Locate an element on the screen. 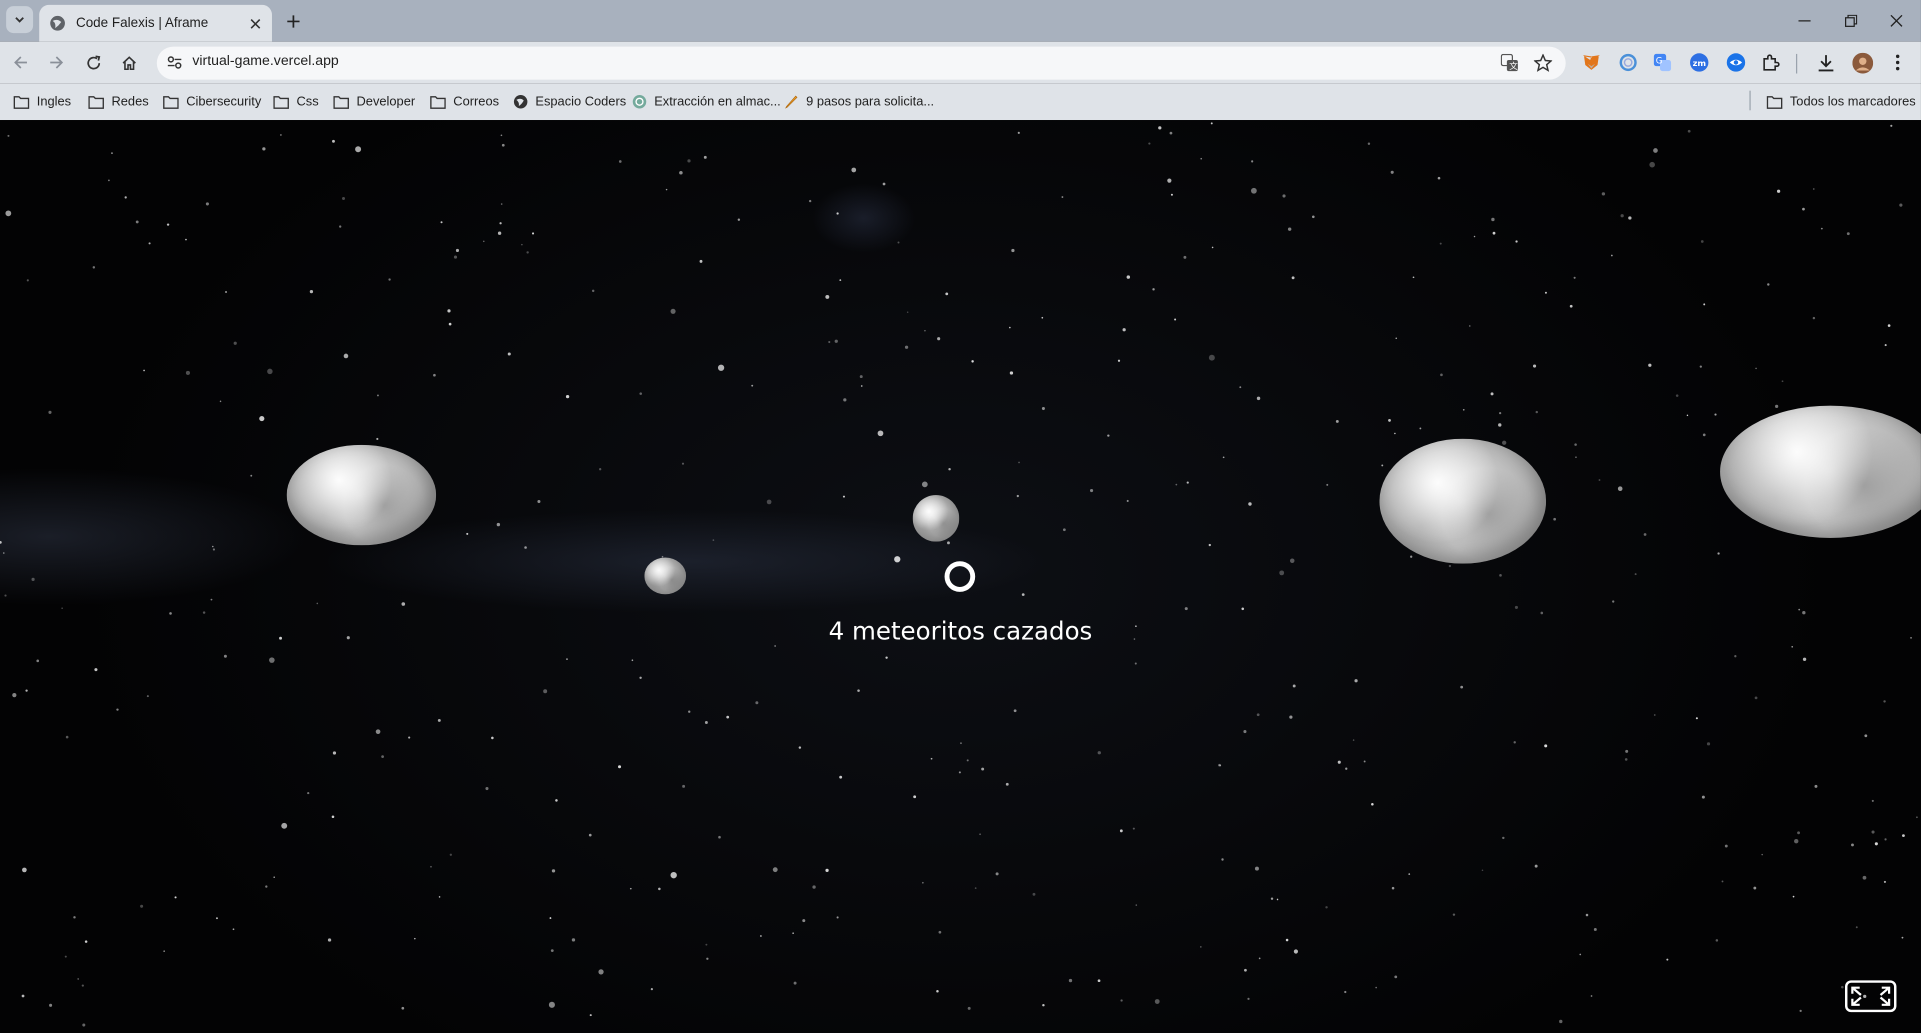 Image resolution: width=1921 pixels, height=1033 pixels. bookmark-item: Correos is located at coordinates (464, 102).